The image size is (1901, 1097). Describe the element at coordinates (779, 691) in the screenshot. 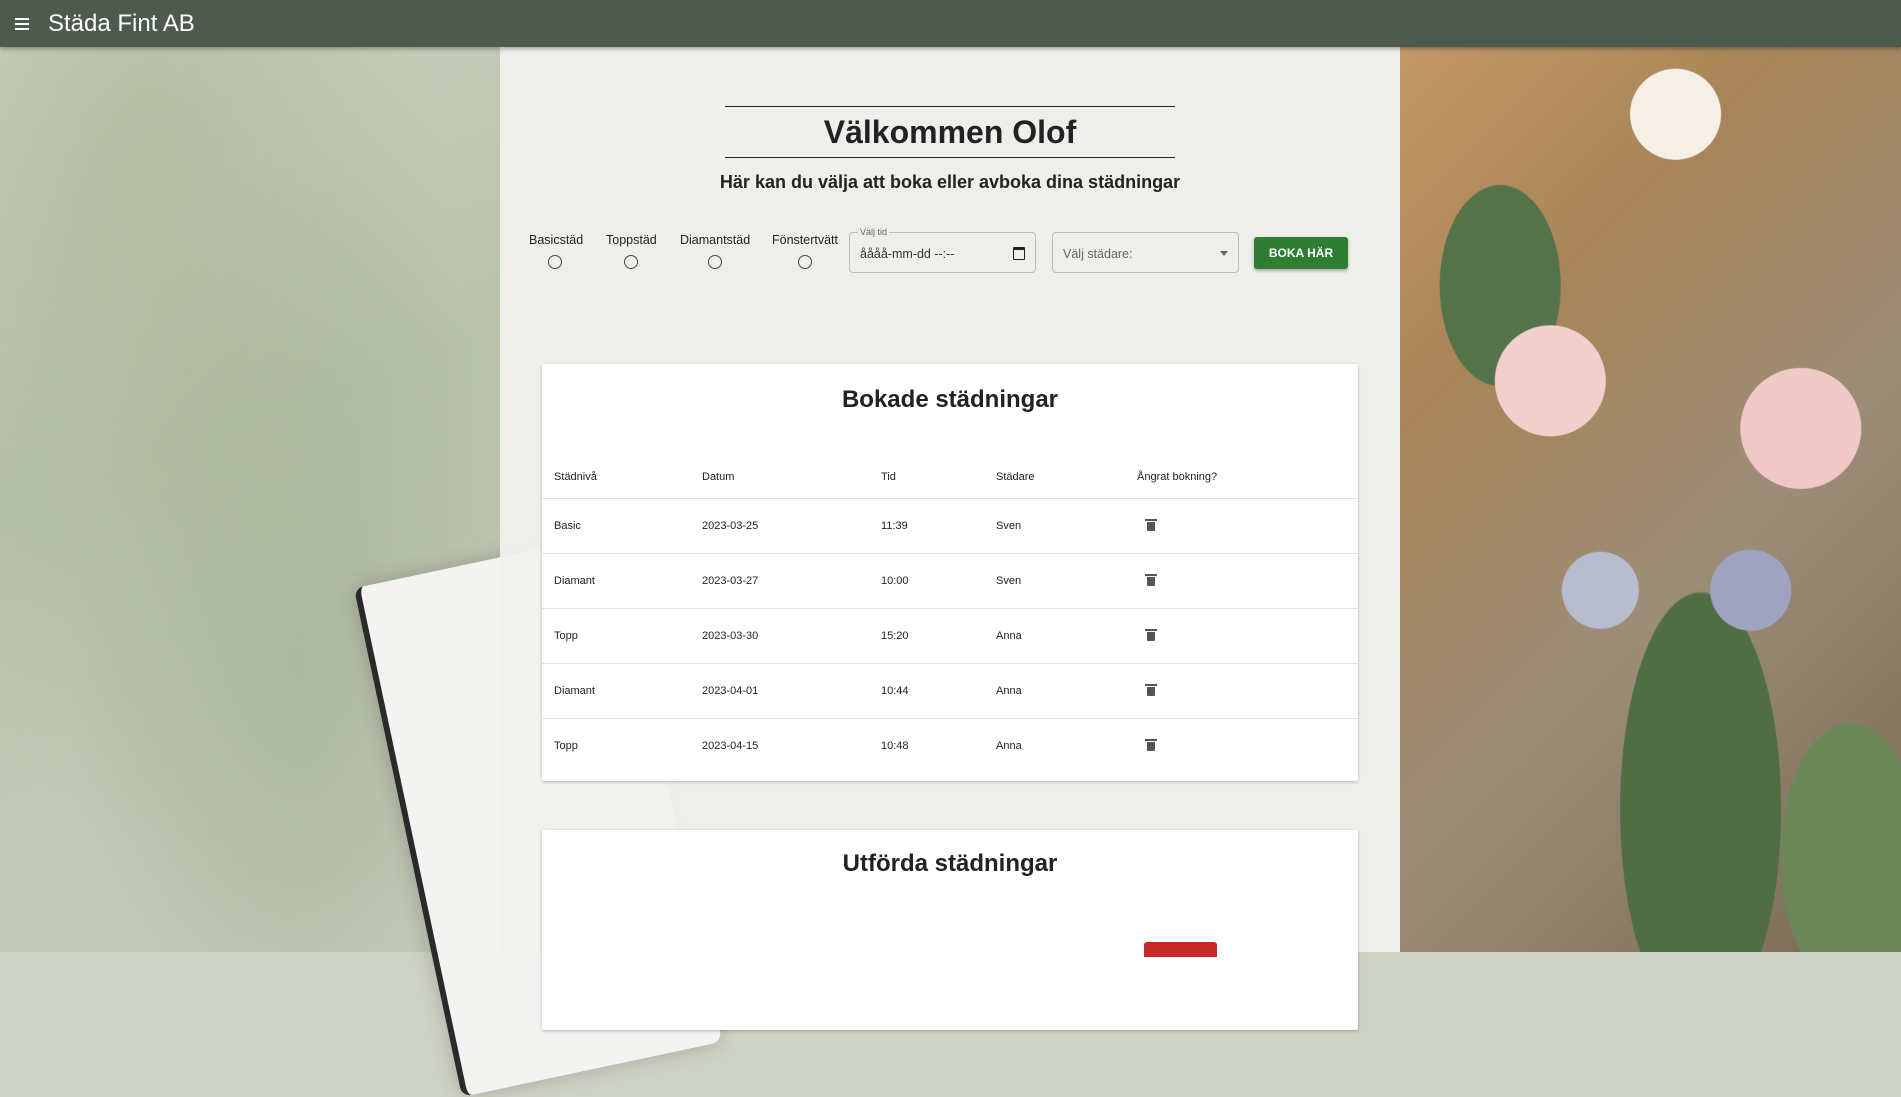

I see `cell-date: 2023-04-01` at that location.